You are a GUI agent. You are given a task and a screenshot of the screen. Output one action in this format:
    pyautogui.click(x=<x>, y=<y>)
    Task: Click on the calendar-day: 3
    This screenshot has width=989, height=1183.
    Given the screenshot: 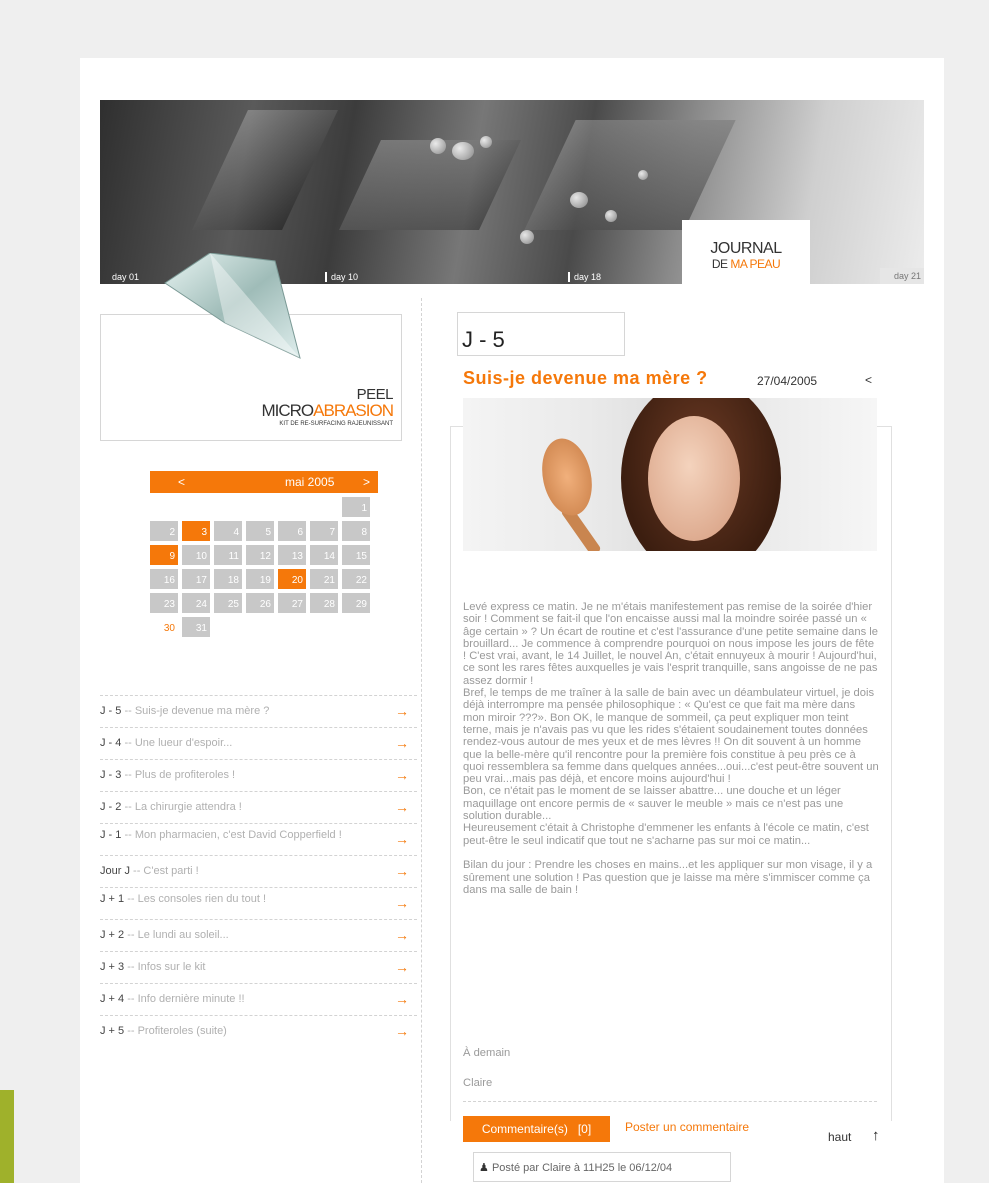 What is the action you would take?
    pyautogui.click(x=196, y=531)
    